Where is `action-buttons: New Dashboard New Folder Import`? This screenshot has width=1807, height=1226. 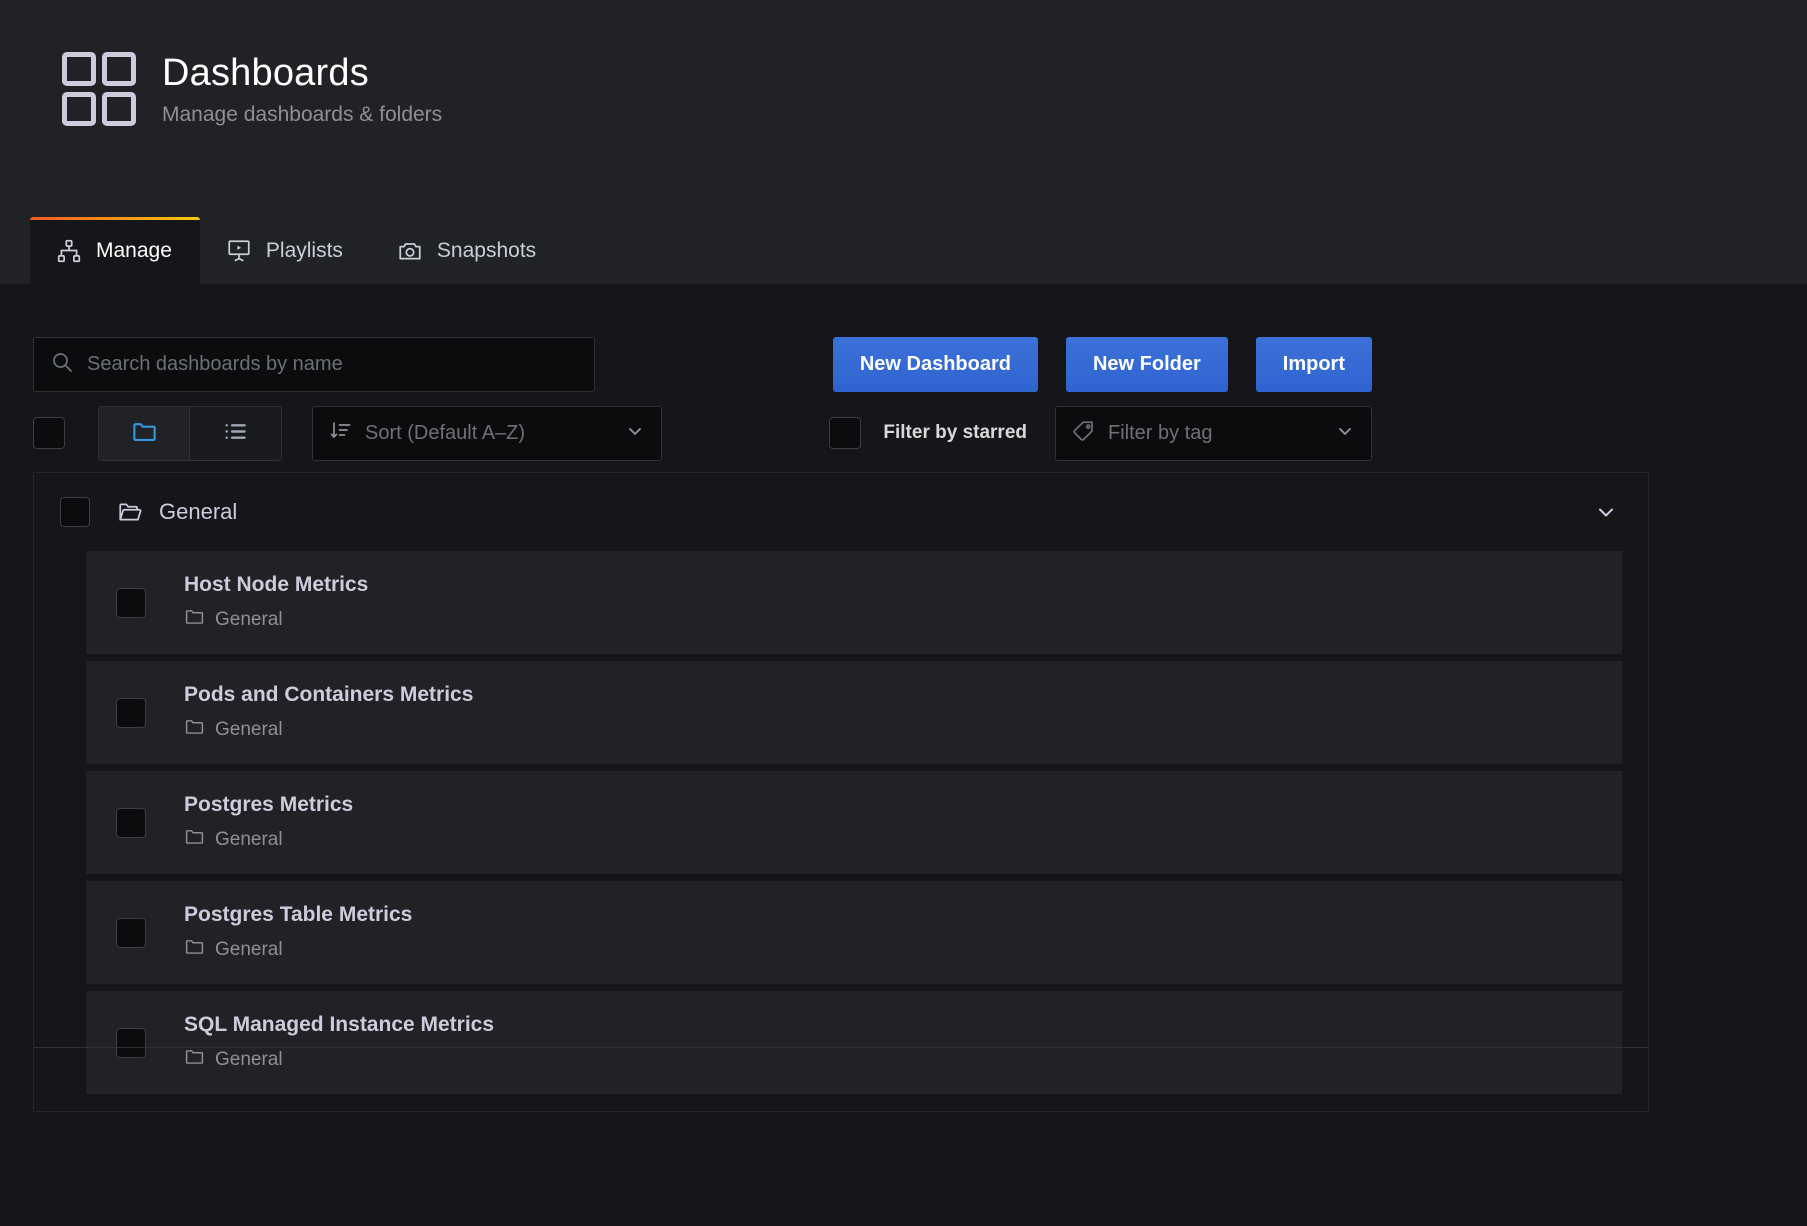 action-buttons: New Dashboard New Folder Import is located at coordinates (1319, 364).